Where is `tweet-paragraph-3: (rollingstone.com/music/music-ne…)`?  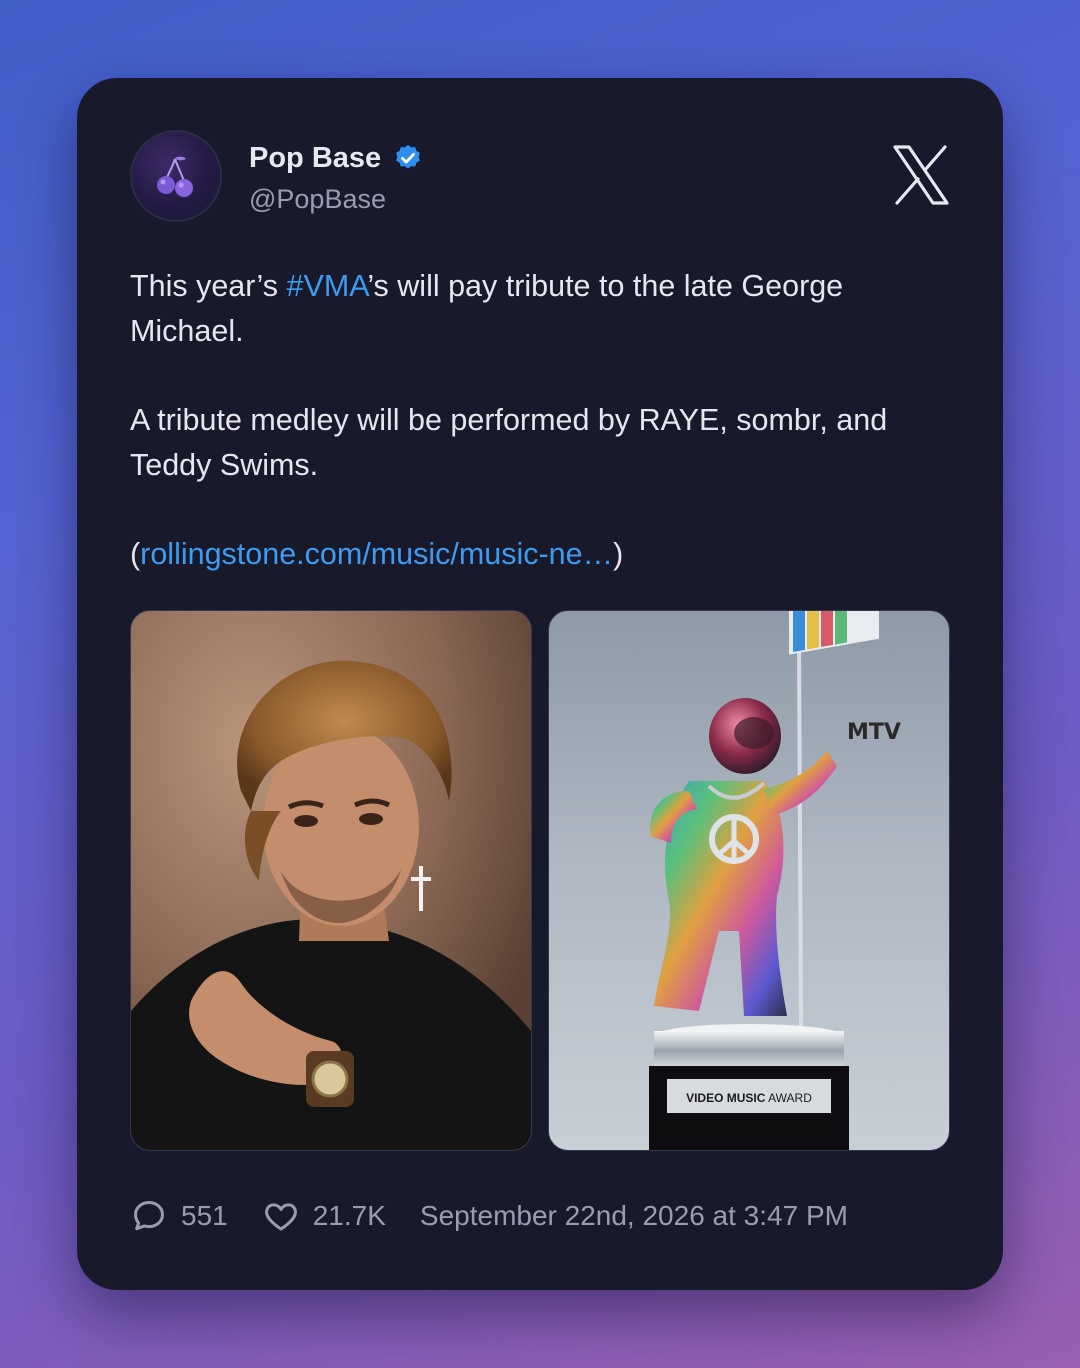
tweet-paragraph-3: (rollingstone.com/music/music-ne…) is located at coordinates (540, 554).